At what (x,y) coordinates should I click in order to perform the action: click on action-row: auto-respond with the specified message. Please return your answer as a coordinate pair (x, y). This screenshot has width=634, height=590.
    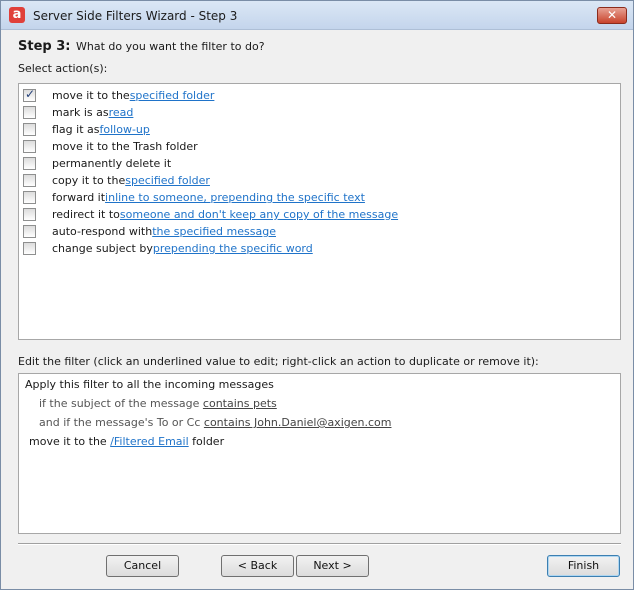
    Looking at the image, I should click on (149, 231).